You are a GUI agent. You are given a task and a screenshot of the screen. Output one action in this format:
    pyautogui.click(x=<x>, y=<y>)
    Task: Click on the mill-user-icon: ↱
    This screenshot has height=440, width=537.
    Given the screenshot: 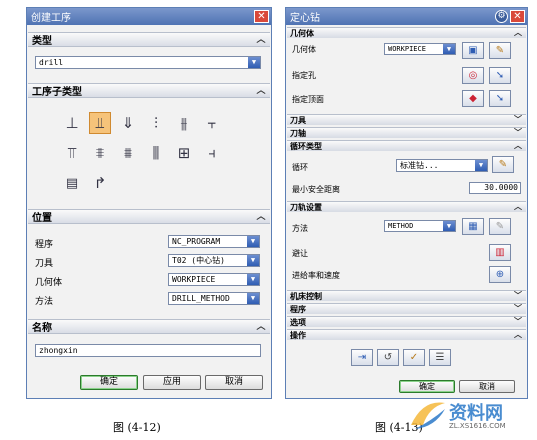 What is the action you would take?
    pyautogui.click(x=100, y=183)
    